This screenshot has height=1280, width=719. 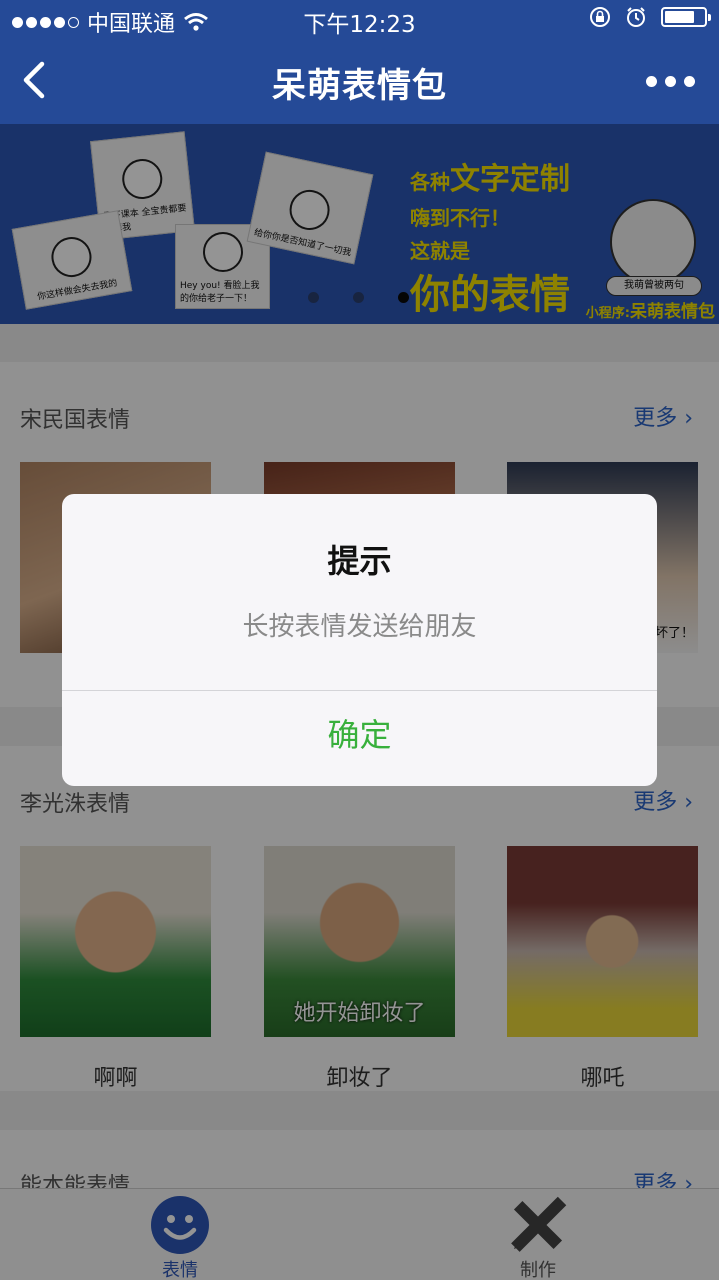 I want to click on more-dots-icon, so click(x=651, y=81).